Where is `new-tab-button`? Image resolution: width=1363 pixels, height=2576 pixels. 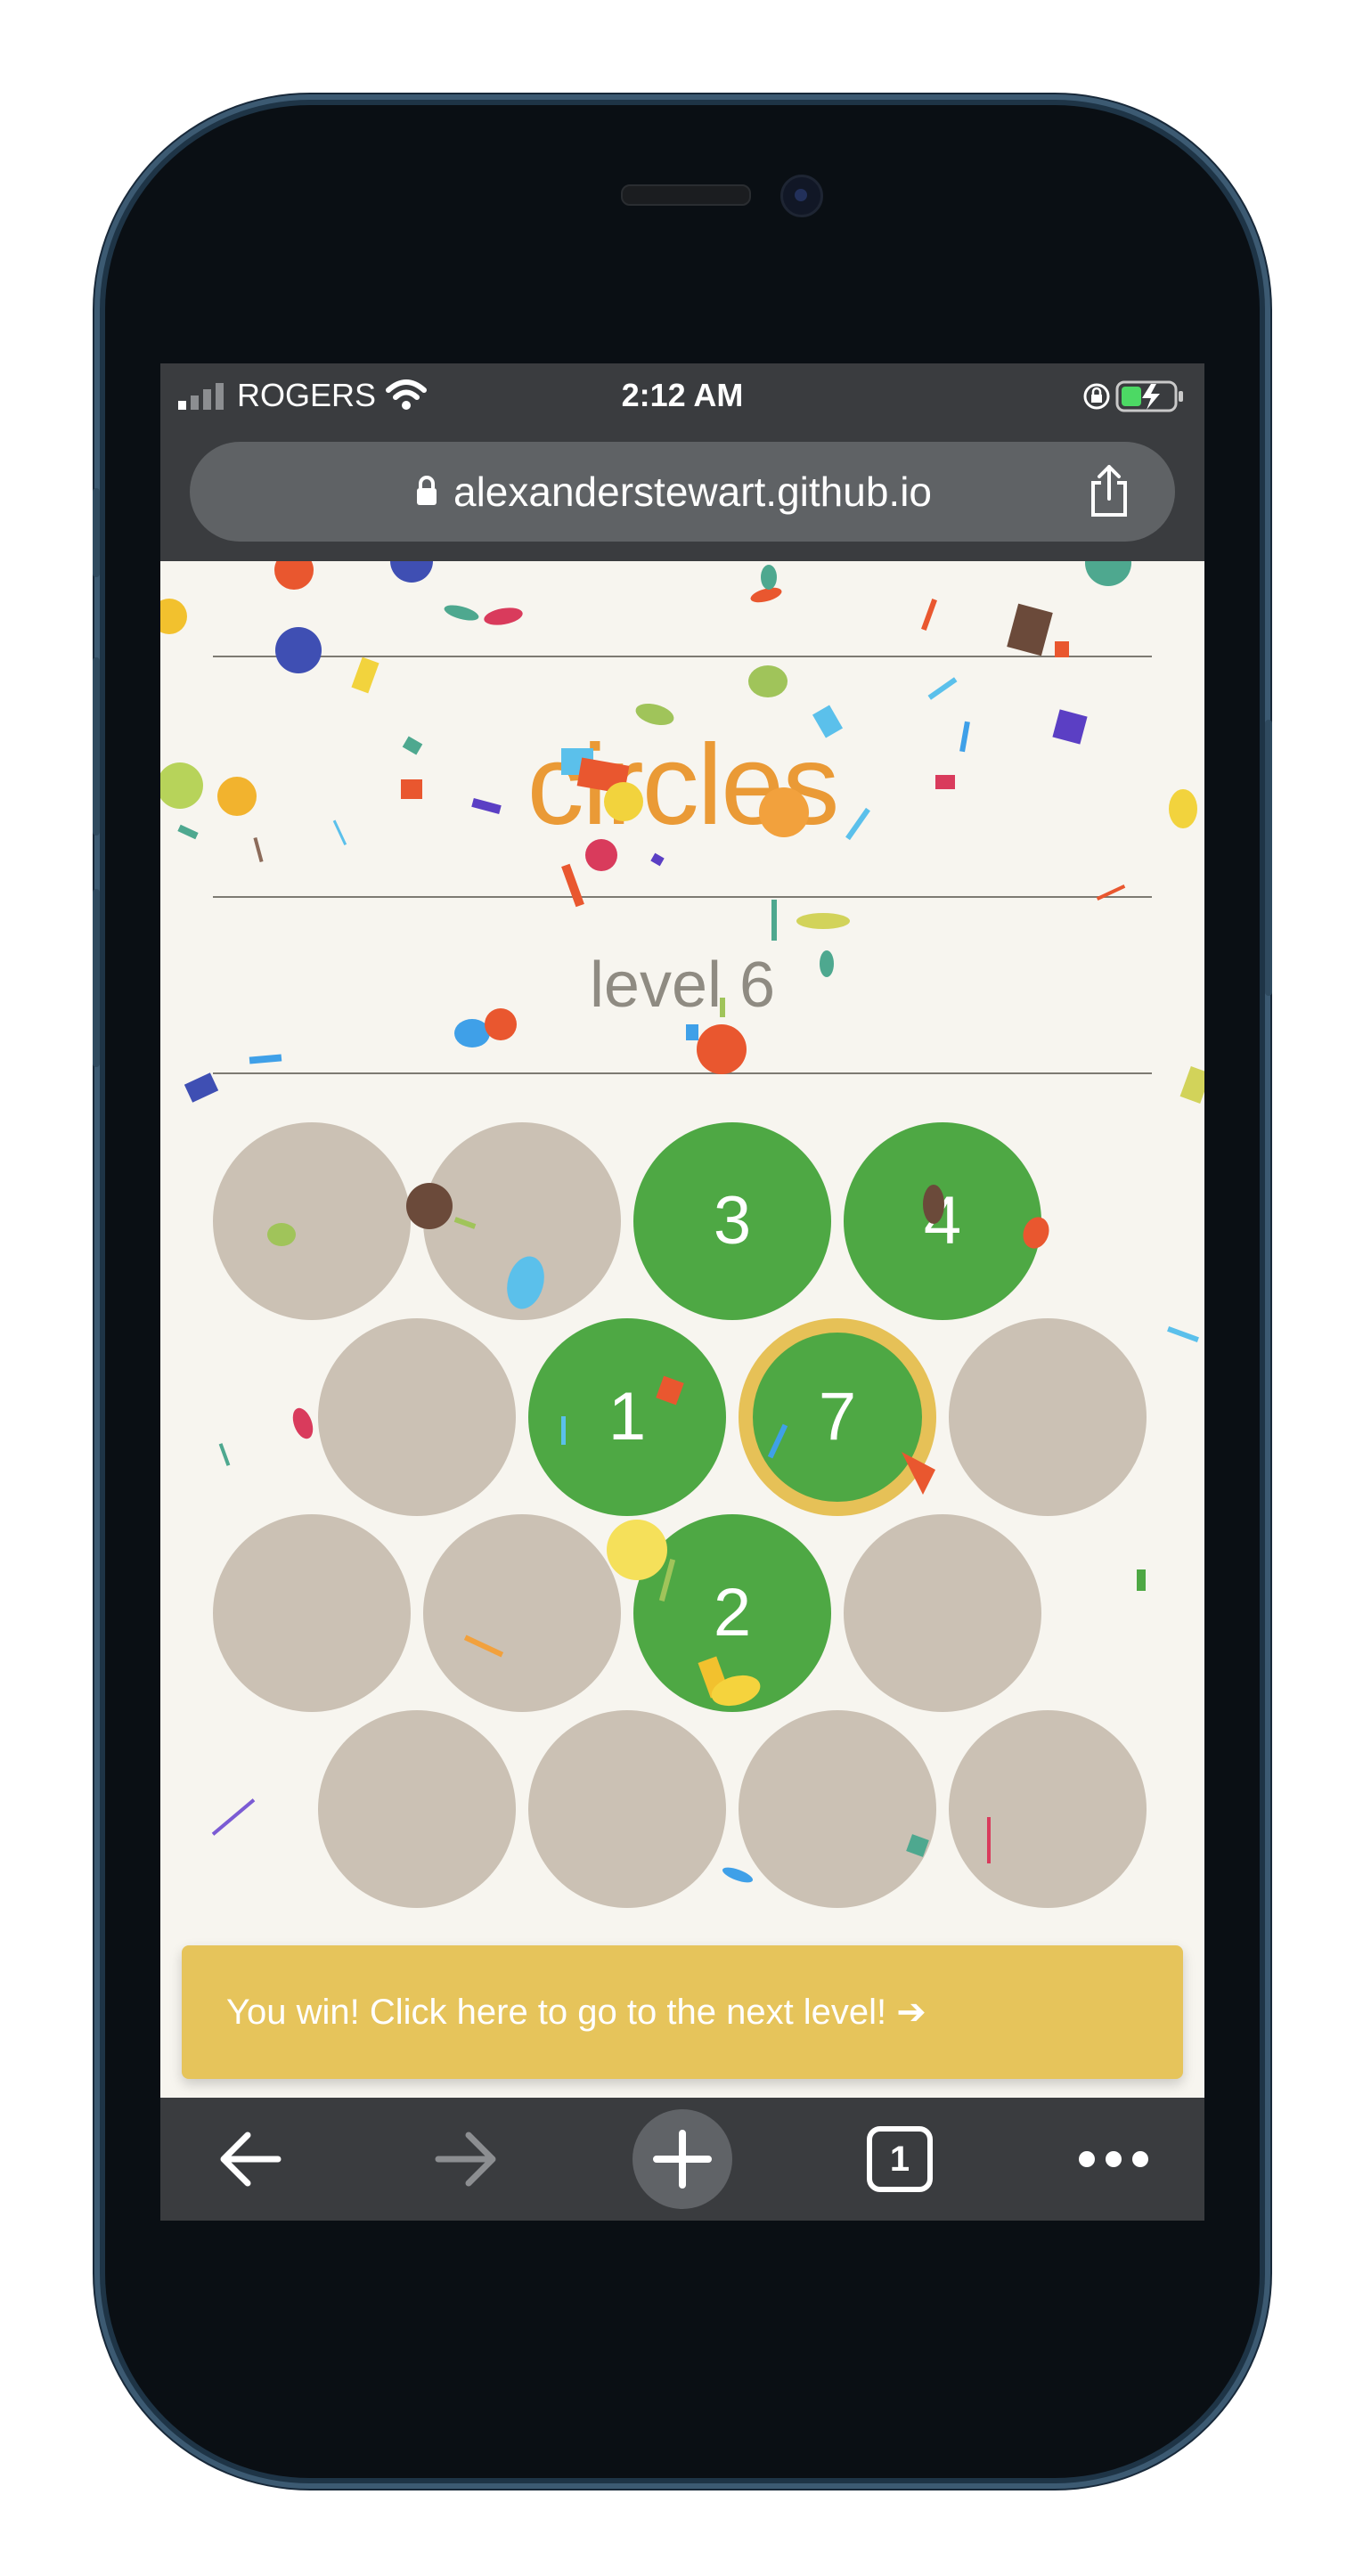 new-tab-button is located at coordinates (682, 2160).